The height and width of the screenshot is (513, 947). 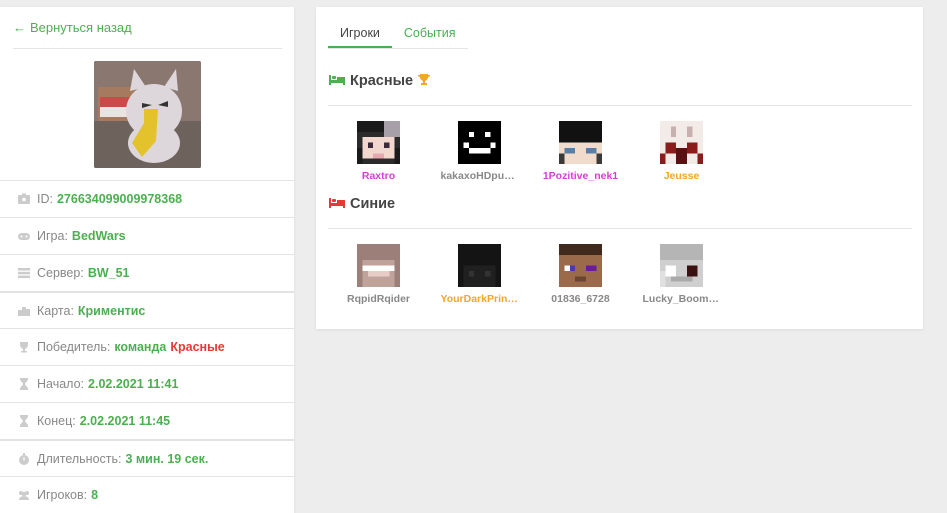 I want to click on player-card: Jeusse, so click(x=681, y=151).